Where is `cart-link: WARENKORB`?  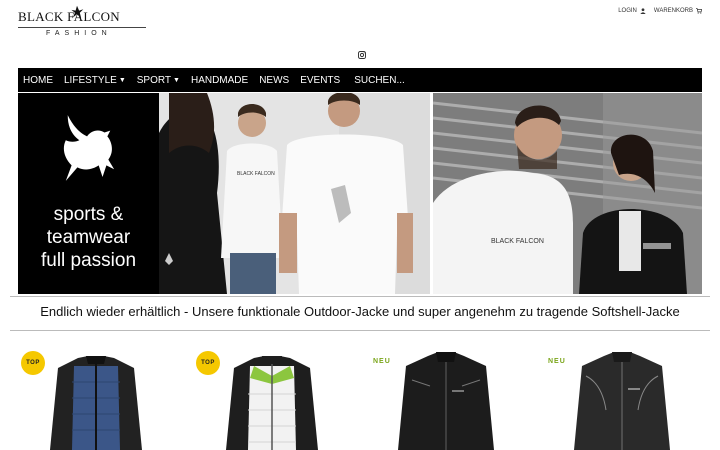 cart-link: WARENKORB is located at coordinates (678, 11).